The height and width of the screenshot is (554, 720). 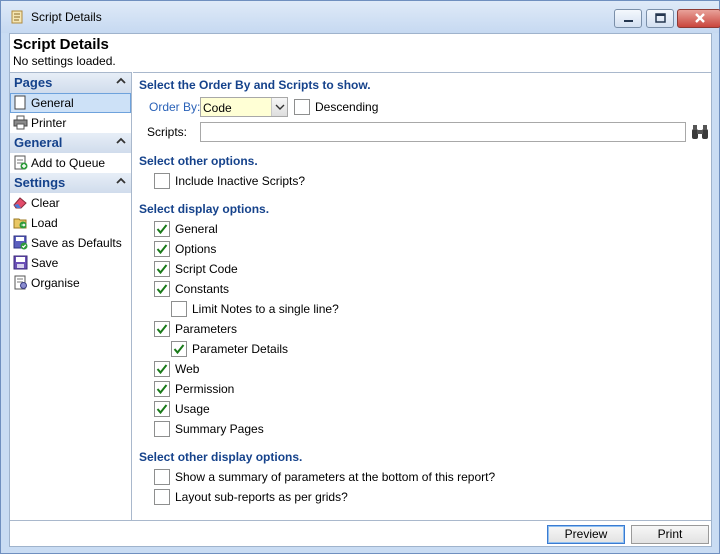 I want to click on scripts-input, so click(x=443, y=132).